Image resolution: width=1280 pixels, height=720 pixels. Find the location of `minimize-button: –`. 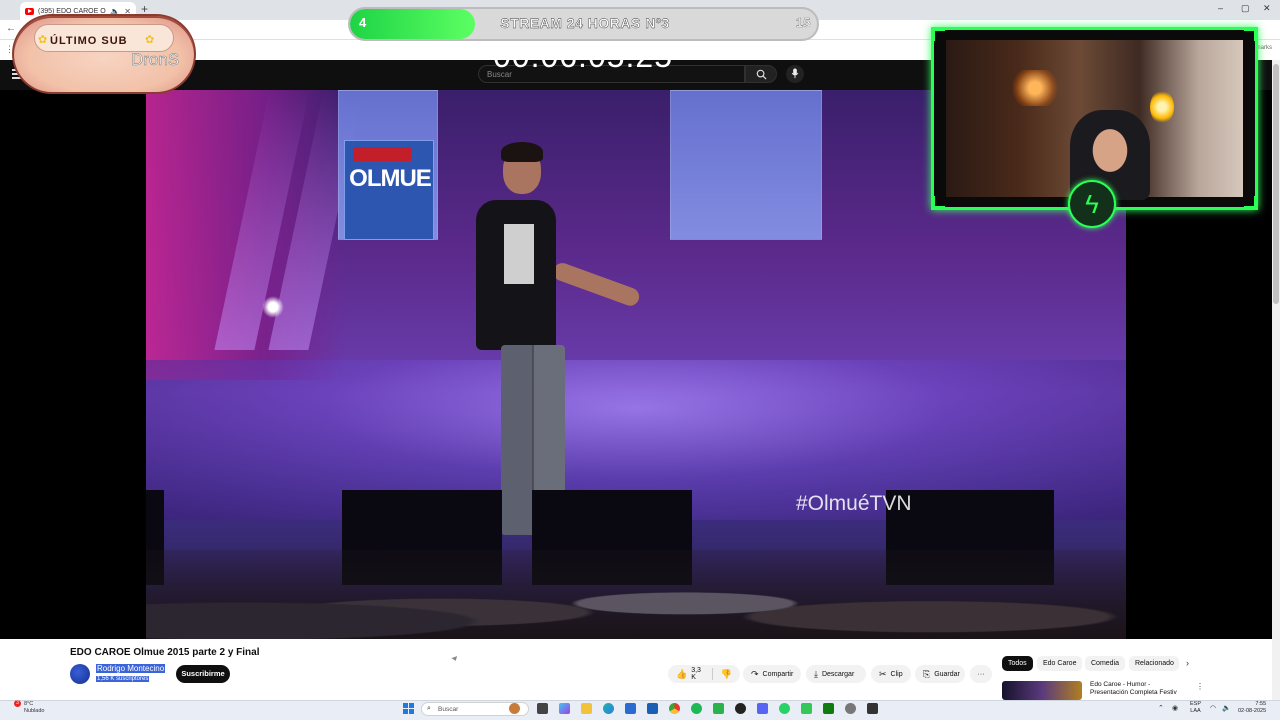

minimize-button: – is located at coordinates (1220, 8).